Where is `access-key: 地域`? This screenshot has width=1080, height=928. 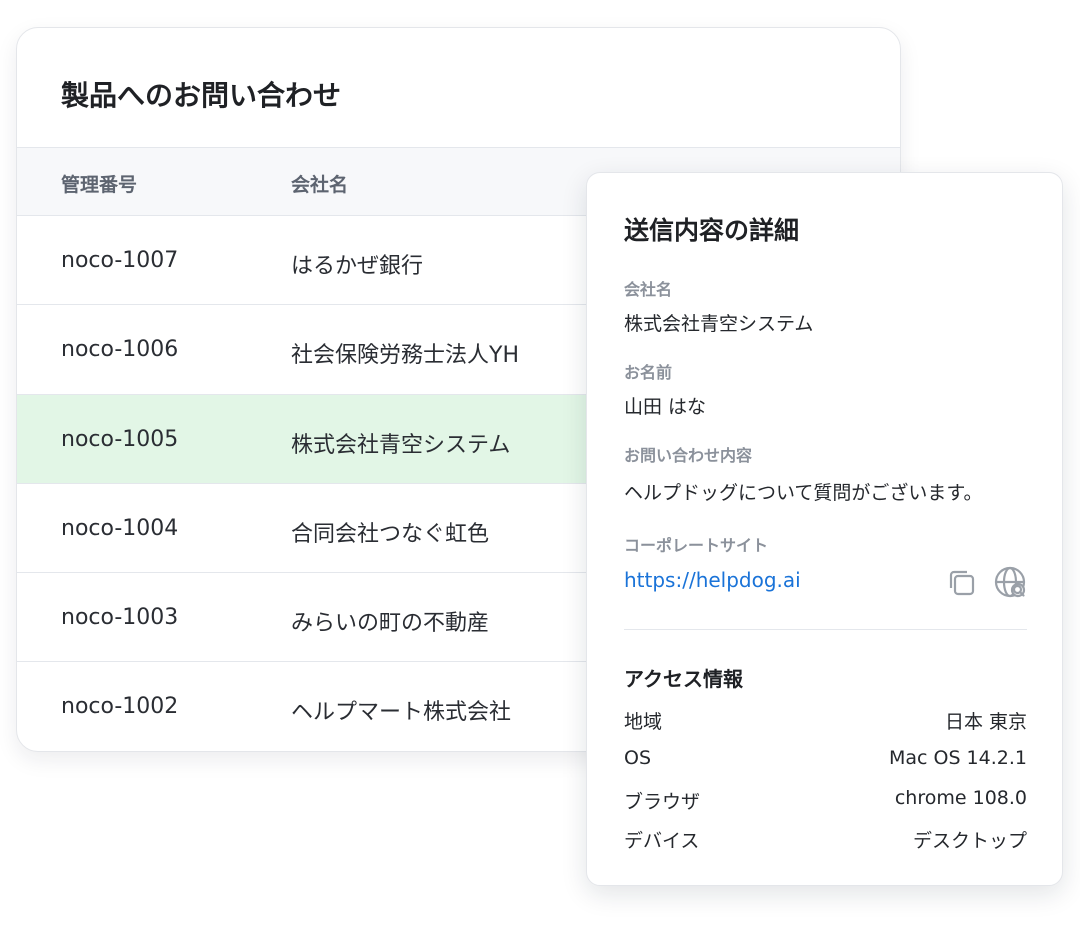 access-key: 地域 is located at coordinates (643, 722).